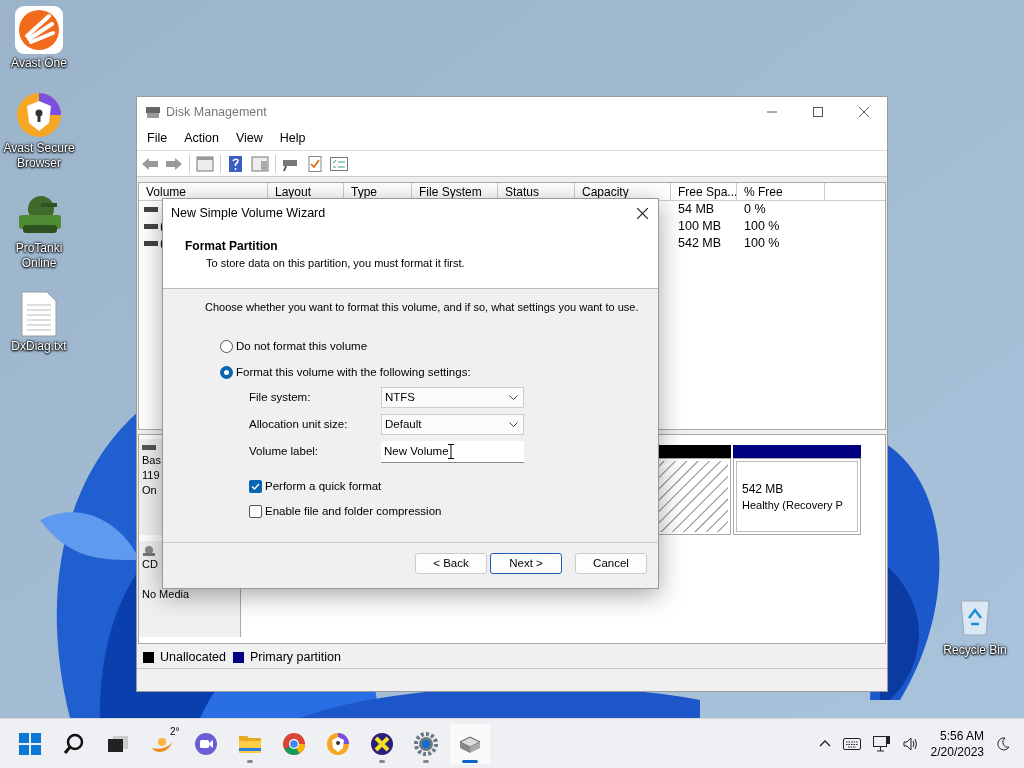 The height and width of the screenshot is (768, 1024). I want to click on table-cell-text: 0 %, so click(755, 210).